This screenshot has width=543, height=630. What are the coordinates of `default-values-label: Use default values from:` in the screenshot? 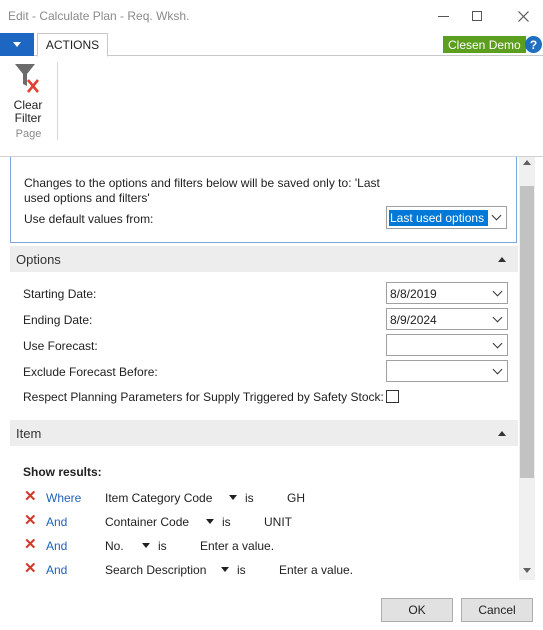 It's located at (89, 219).